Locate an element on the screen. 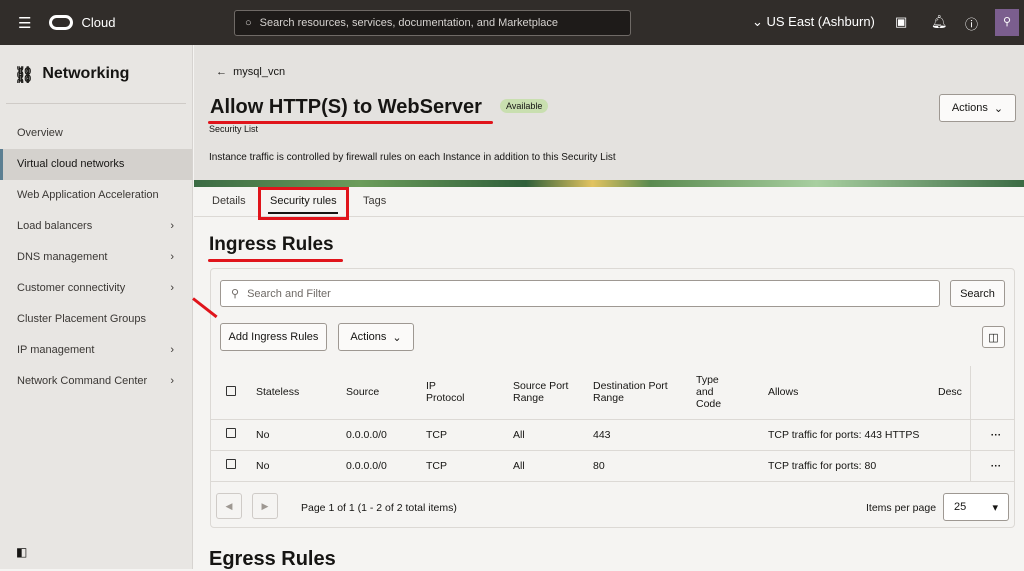 Image resolution: width=1024 pixels, height=571 pixels. collapse-sidebar-icon: ◧ is located at coordinates (21, 552).